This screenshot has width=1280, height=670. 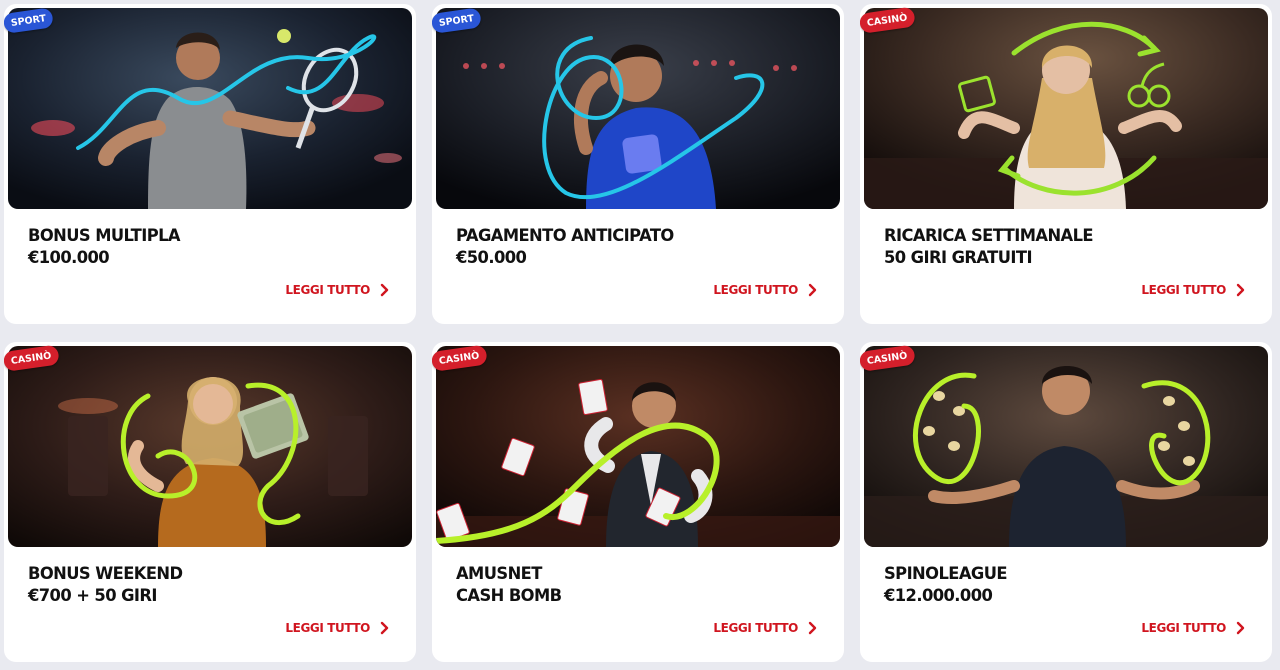 What do you see at coordinates (1057, 585) in the screenshot?
I see `promo-title: SPINOLEAGUE €12.000.000` at bounding box center [1057, 585].